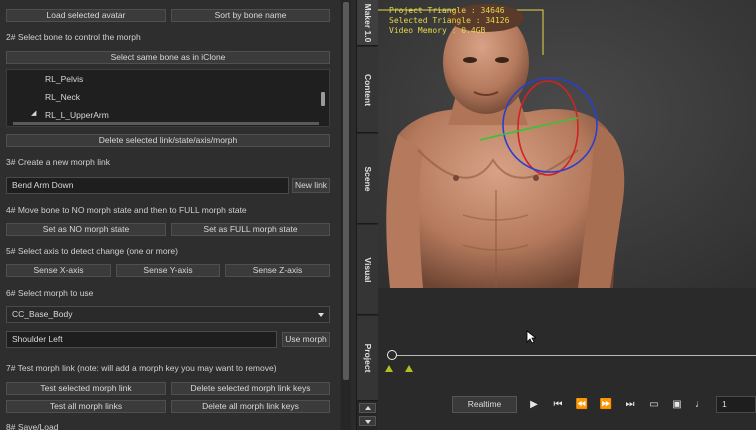 The height and width of the screenshot is (430, 756). Describe the element at coordinates (58, 270) in the screenshot. I see `sense-x-button: Sense X-axis` at that location.